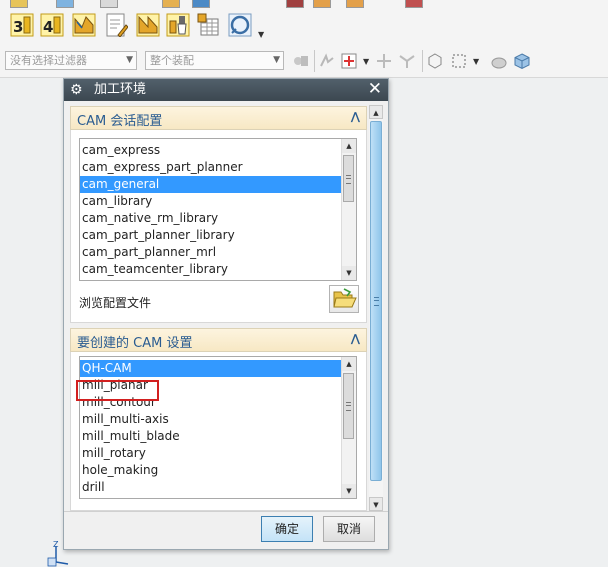  I want to click on svg-text: Z, so click(56, 544).